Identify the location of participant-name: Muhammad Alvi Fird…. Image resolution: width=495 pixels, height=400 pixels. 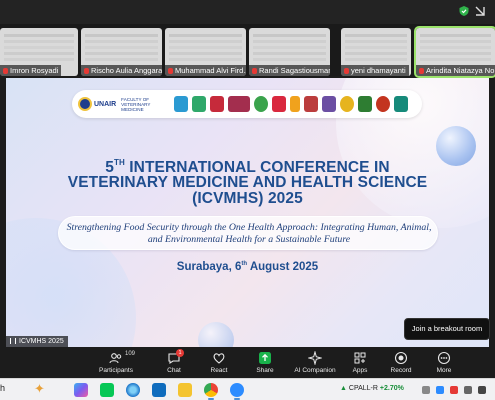
(205, 70).